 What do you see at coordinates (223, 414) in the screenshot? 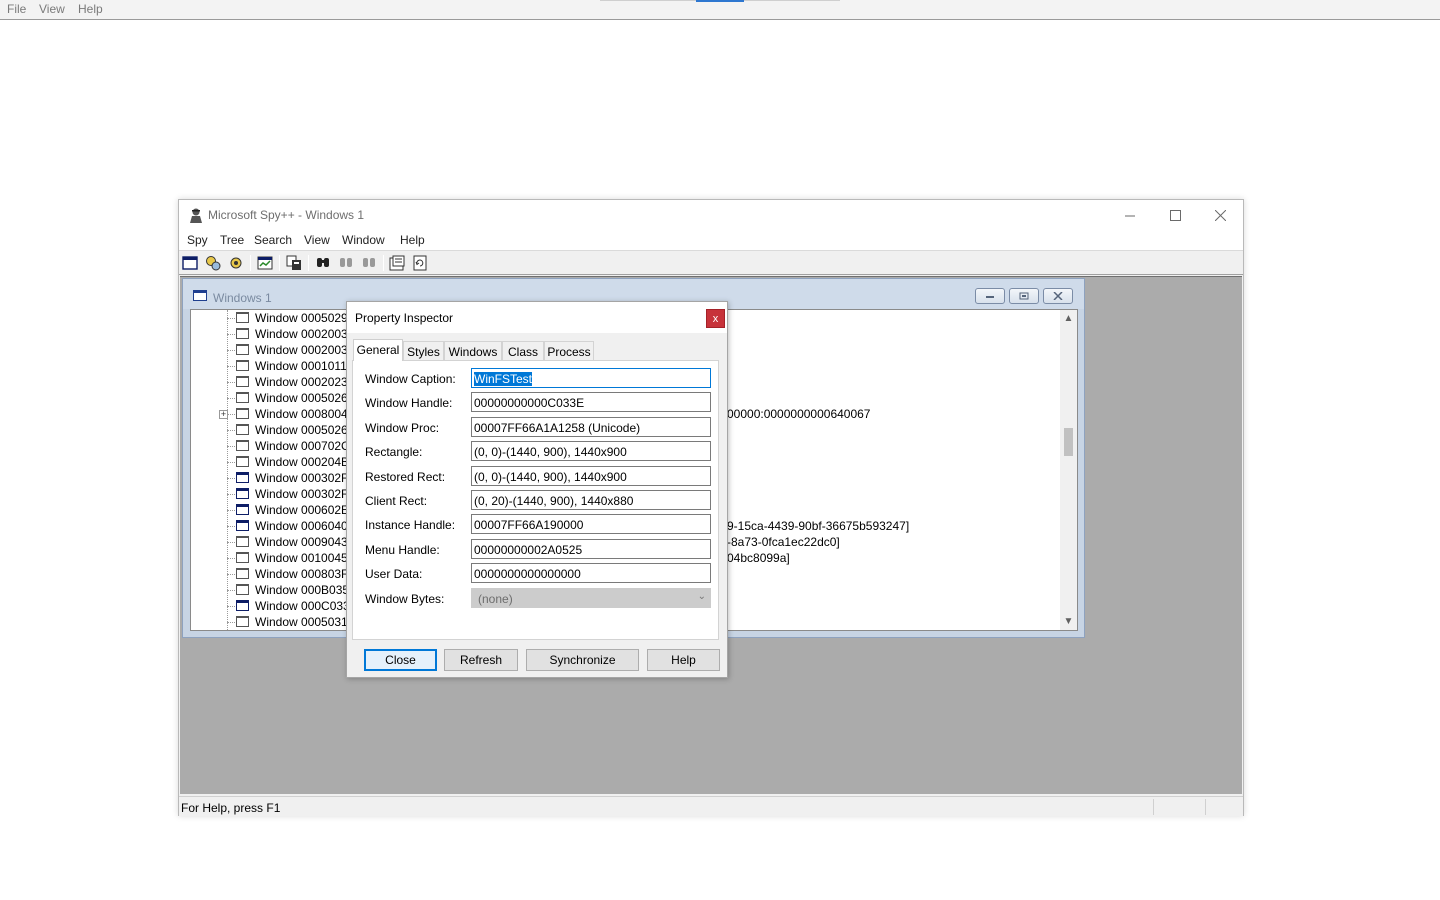
I see `expand-plus-icon: +` at bounding box center [223, 414].